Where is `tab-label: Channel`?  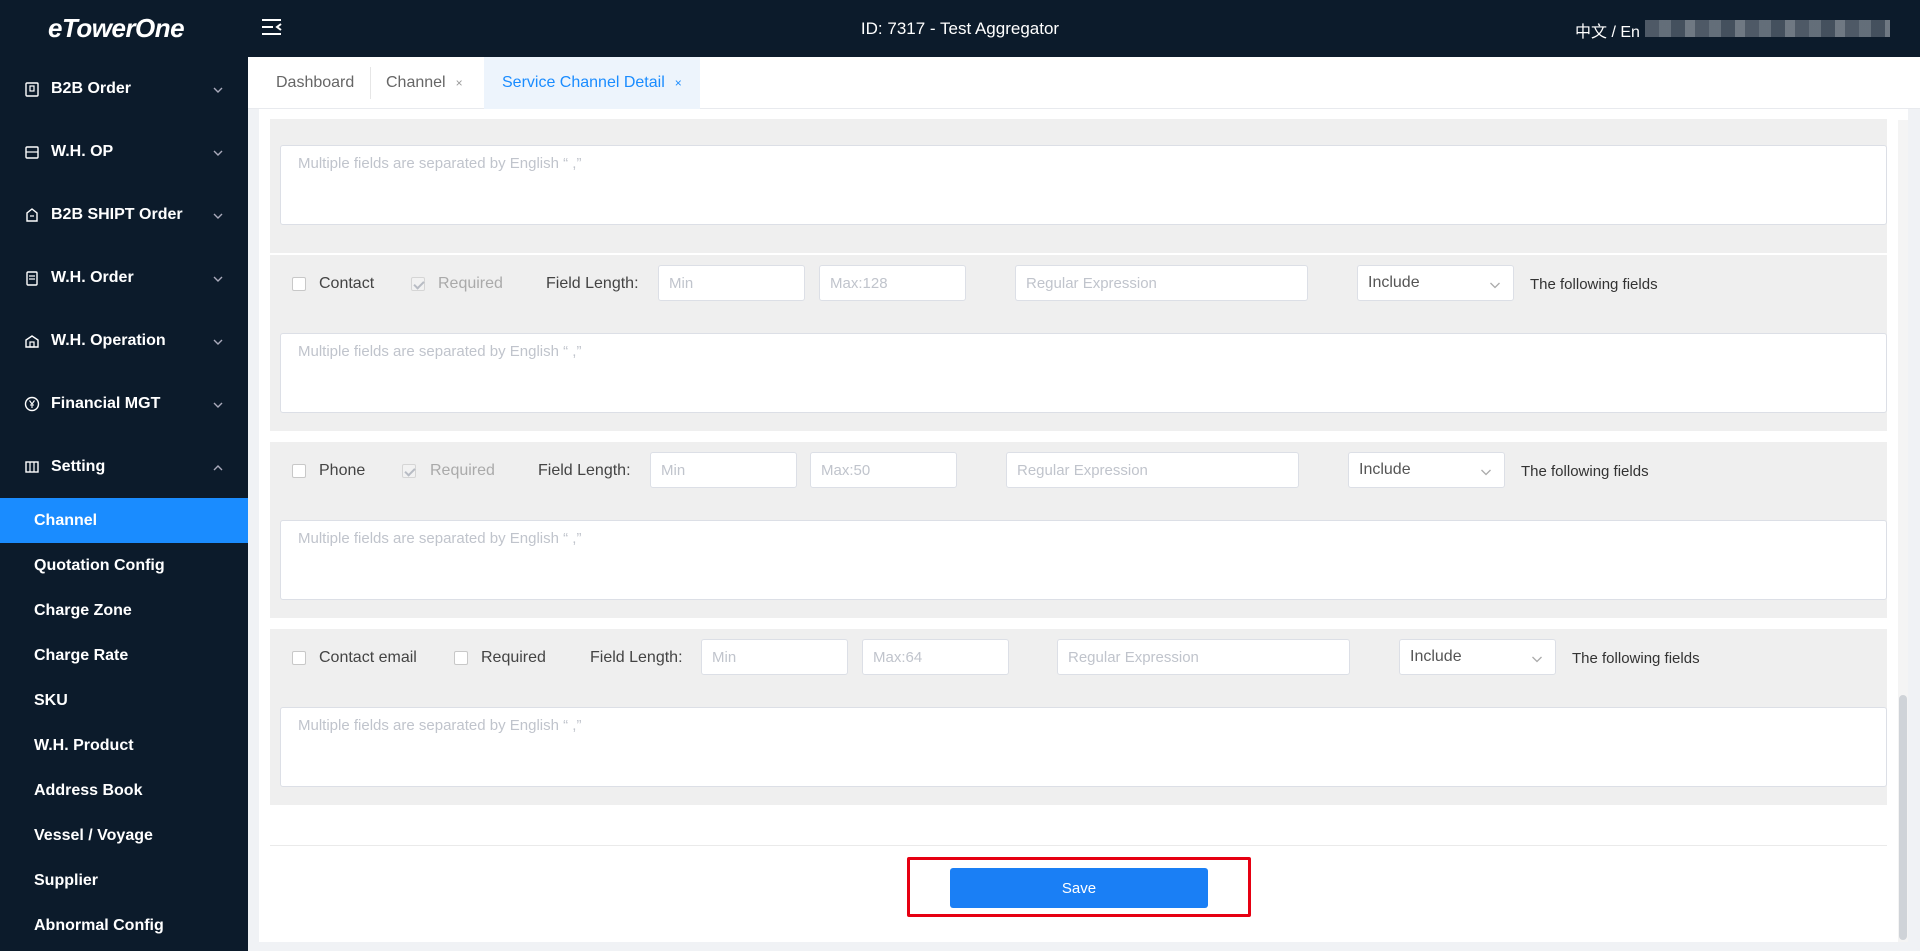 tab-label: Channel is located at coordinates (416, 82).